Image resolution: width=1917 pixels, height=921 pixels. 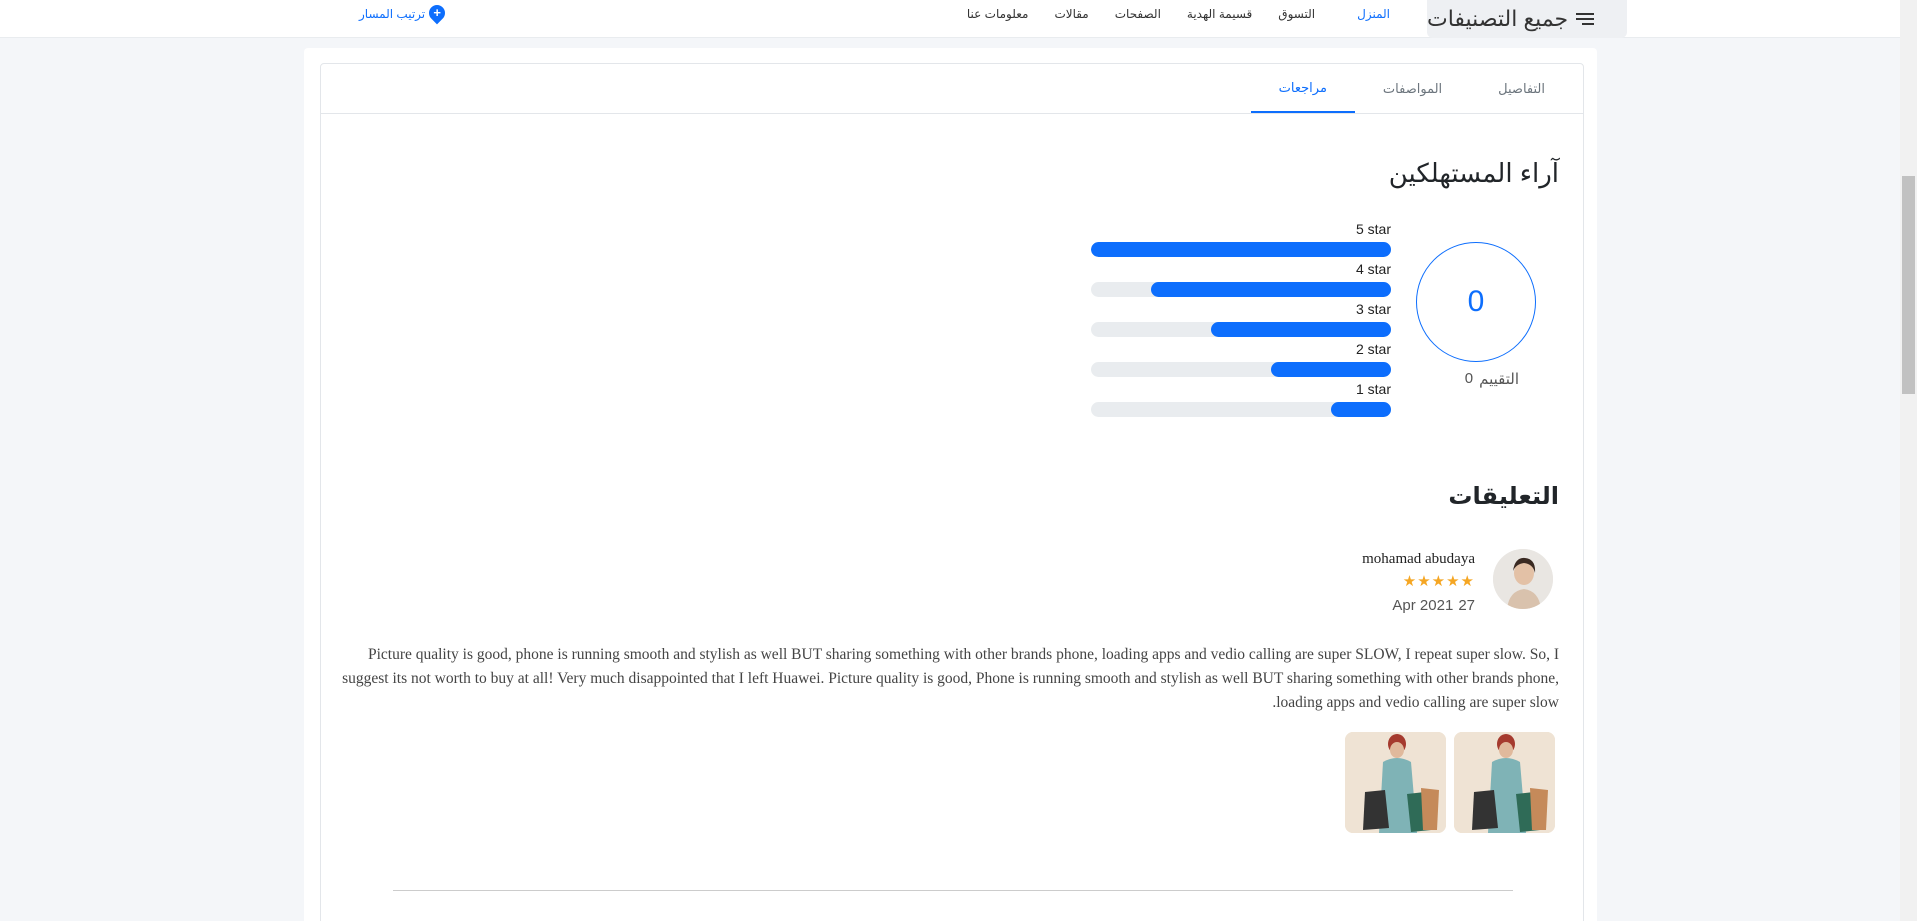 I want to click on review-stars: ★★★★★, so click(x=1438, y=581).